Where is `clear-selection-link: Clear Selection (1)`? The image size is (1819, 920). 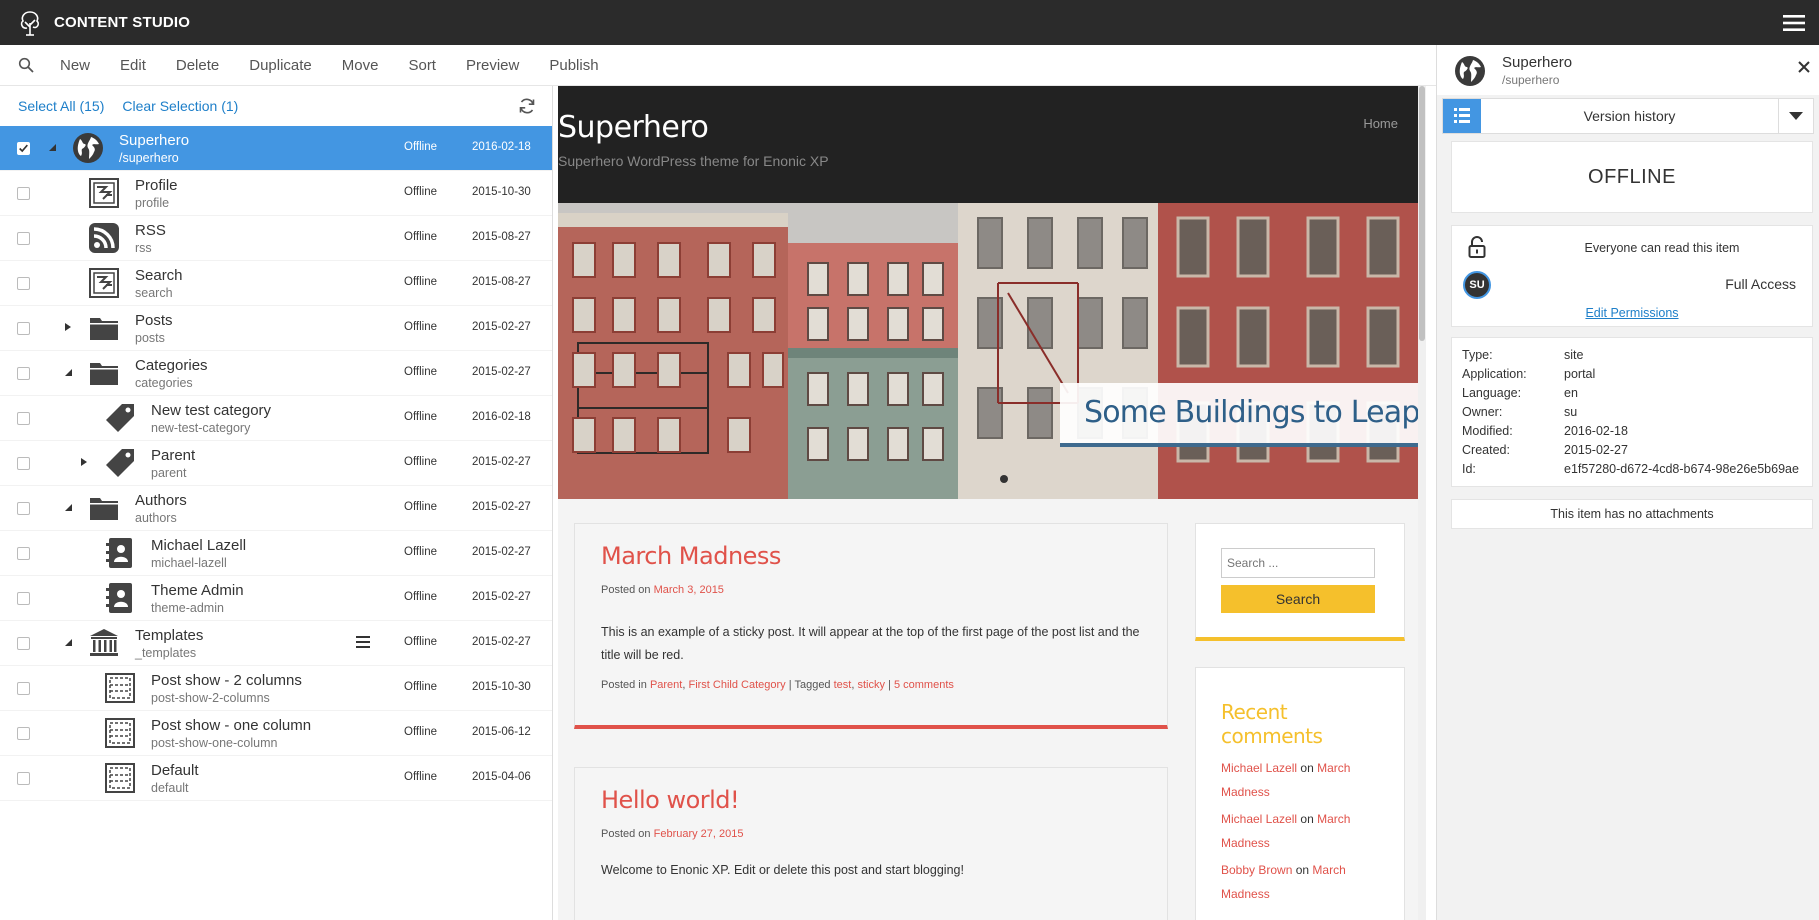
clear-selection-link: Clear Selection (1) is located at coordinates (180, 106).